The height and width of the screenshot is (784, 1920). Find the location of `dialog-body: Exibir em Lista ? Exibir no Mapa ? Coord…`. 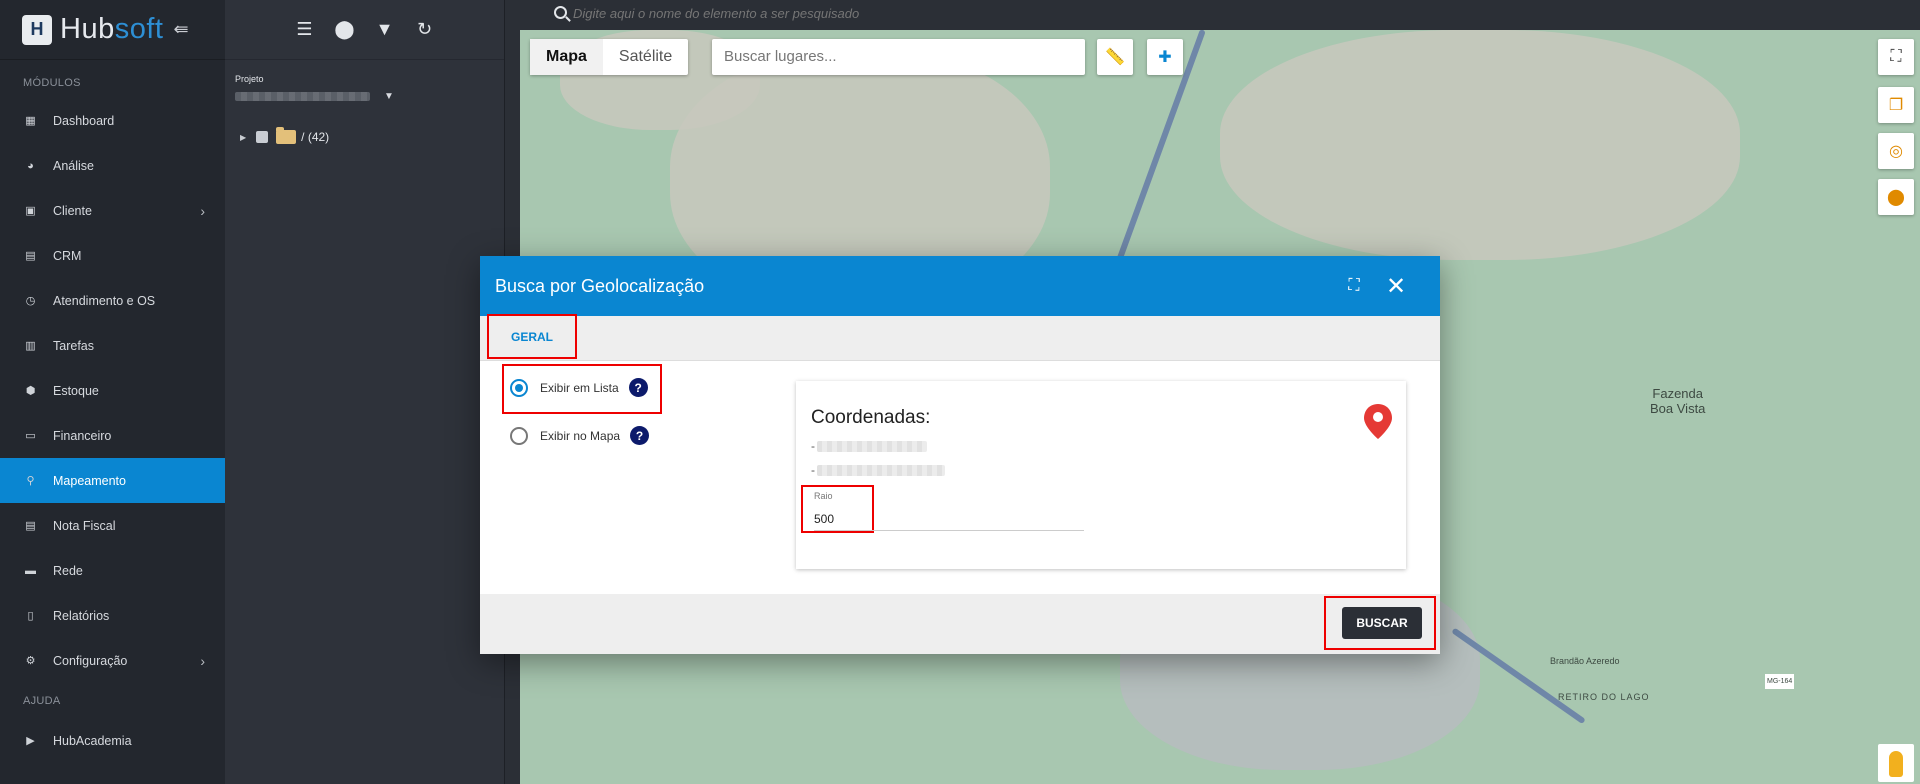

dialog-body: Exibir em Lista ? Exibir no Mapa ? Coord… is located at coordinates (960, 474).